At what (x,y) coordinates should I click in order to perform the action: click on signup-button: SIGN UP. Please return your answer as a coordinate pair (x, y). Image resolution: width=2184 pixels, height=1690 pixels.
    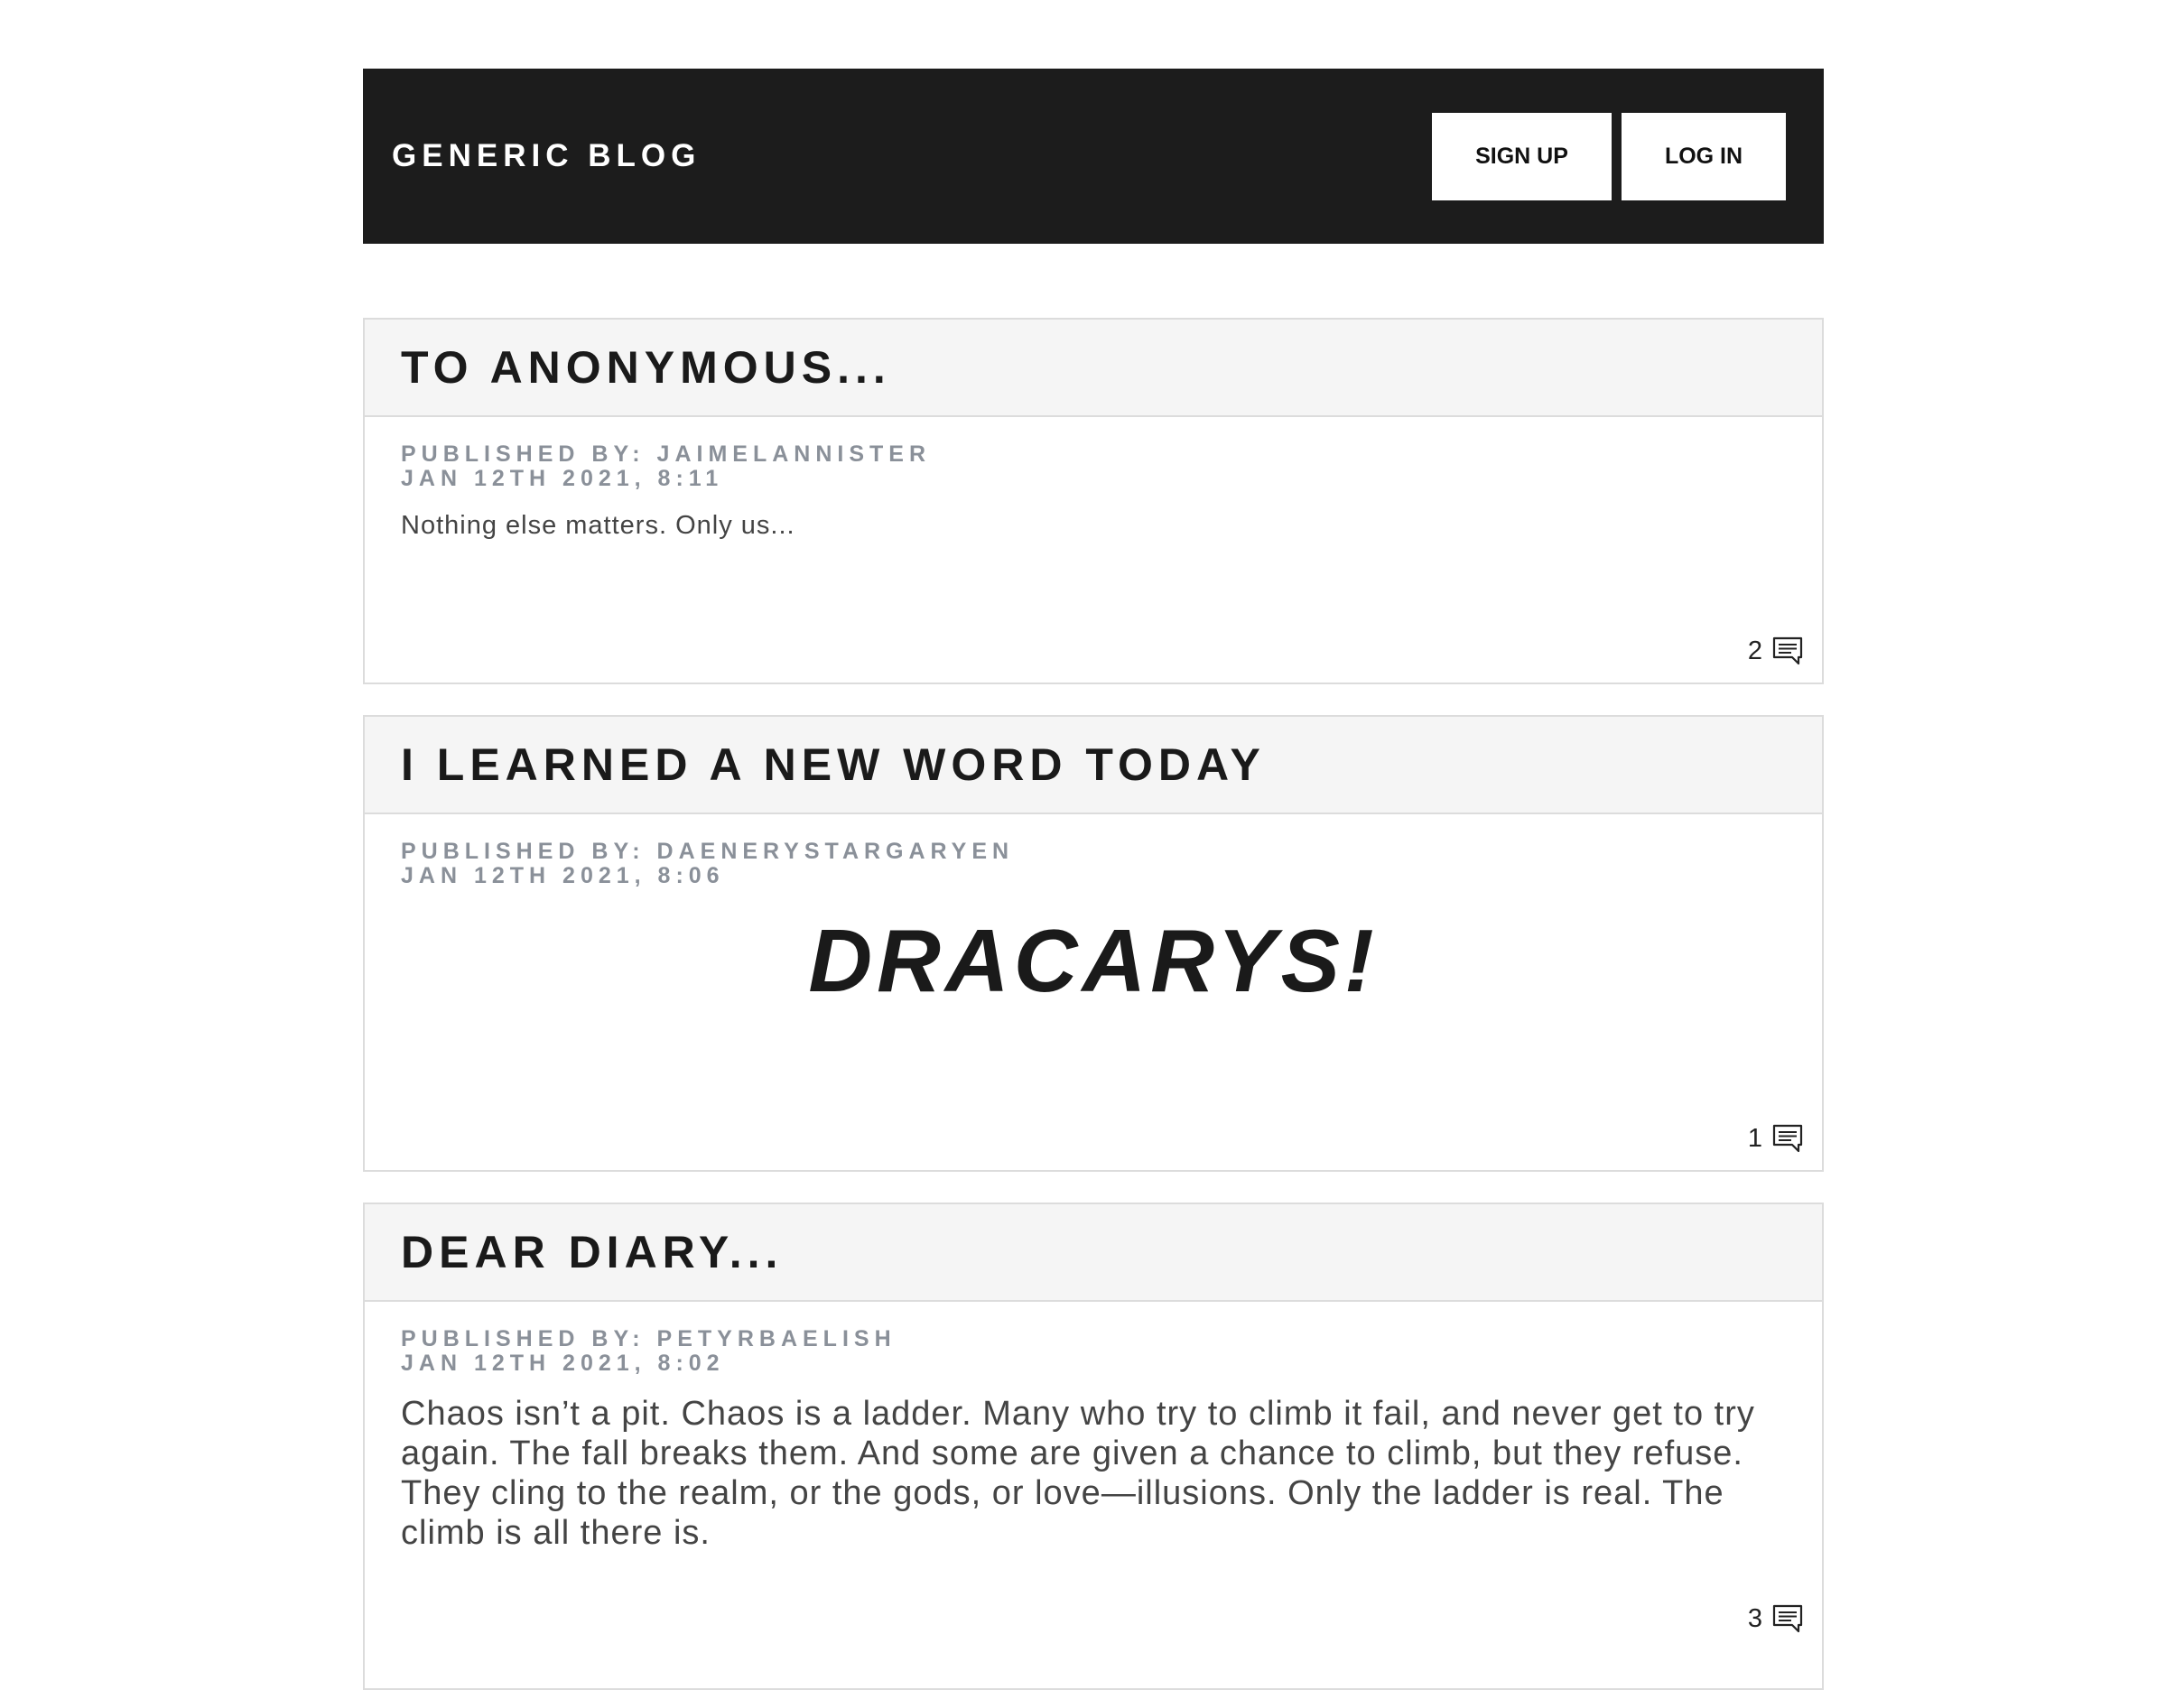
    Looking at the image, I should click on (1522, 156).